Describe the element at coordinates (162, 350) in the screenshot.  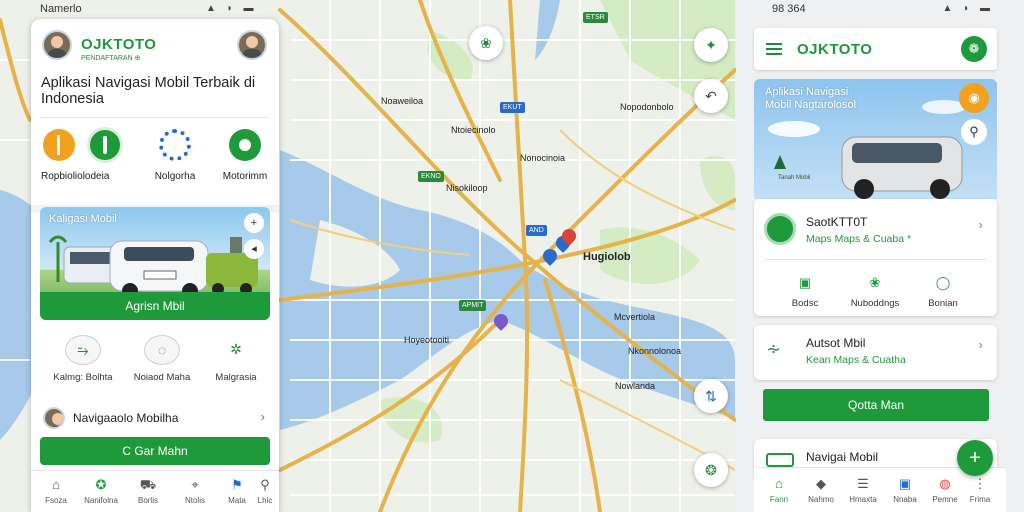
I see `shield-icon: ◌` at that location.